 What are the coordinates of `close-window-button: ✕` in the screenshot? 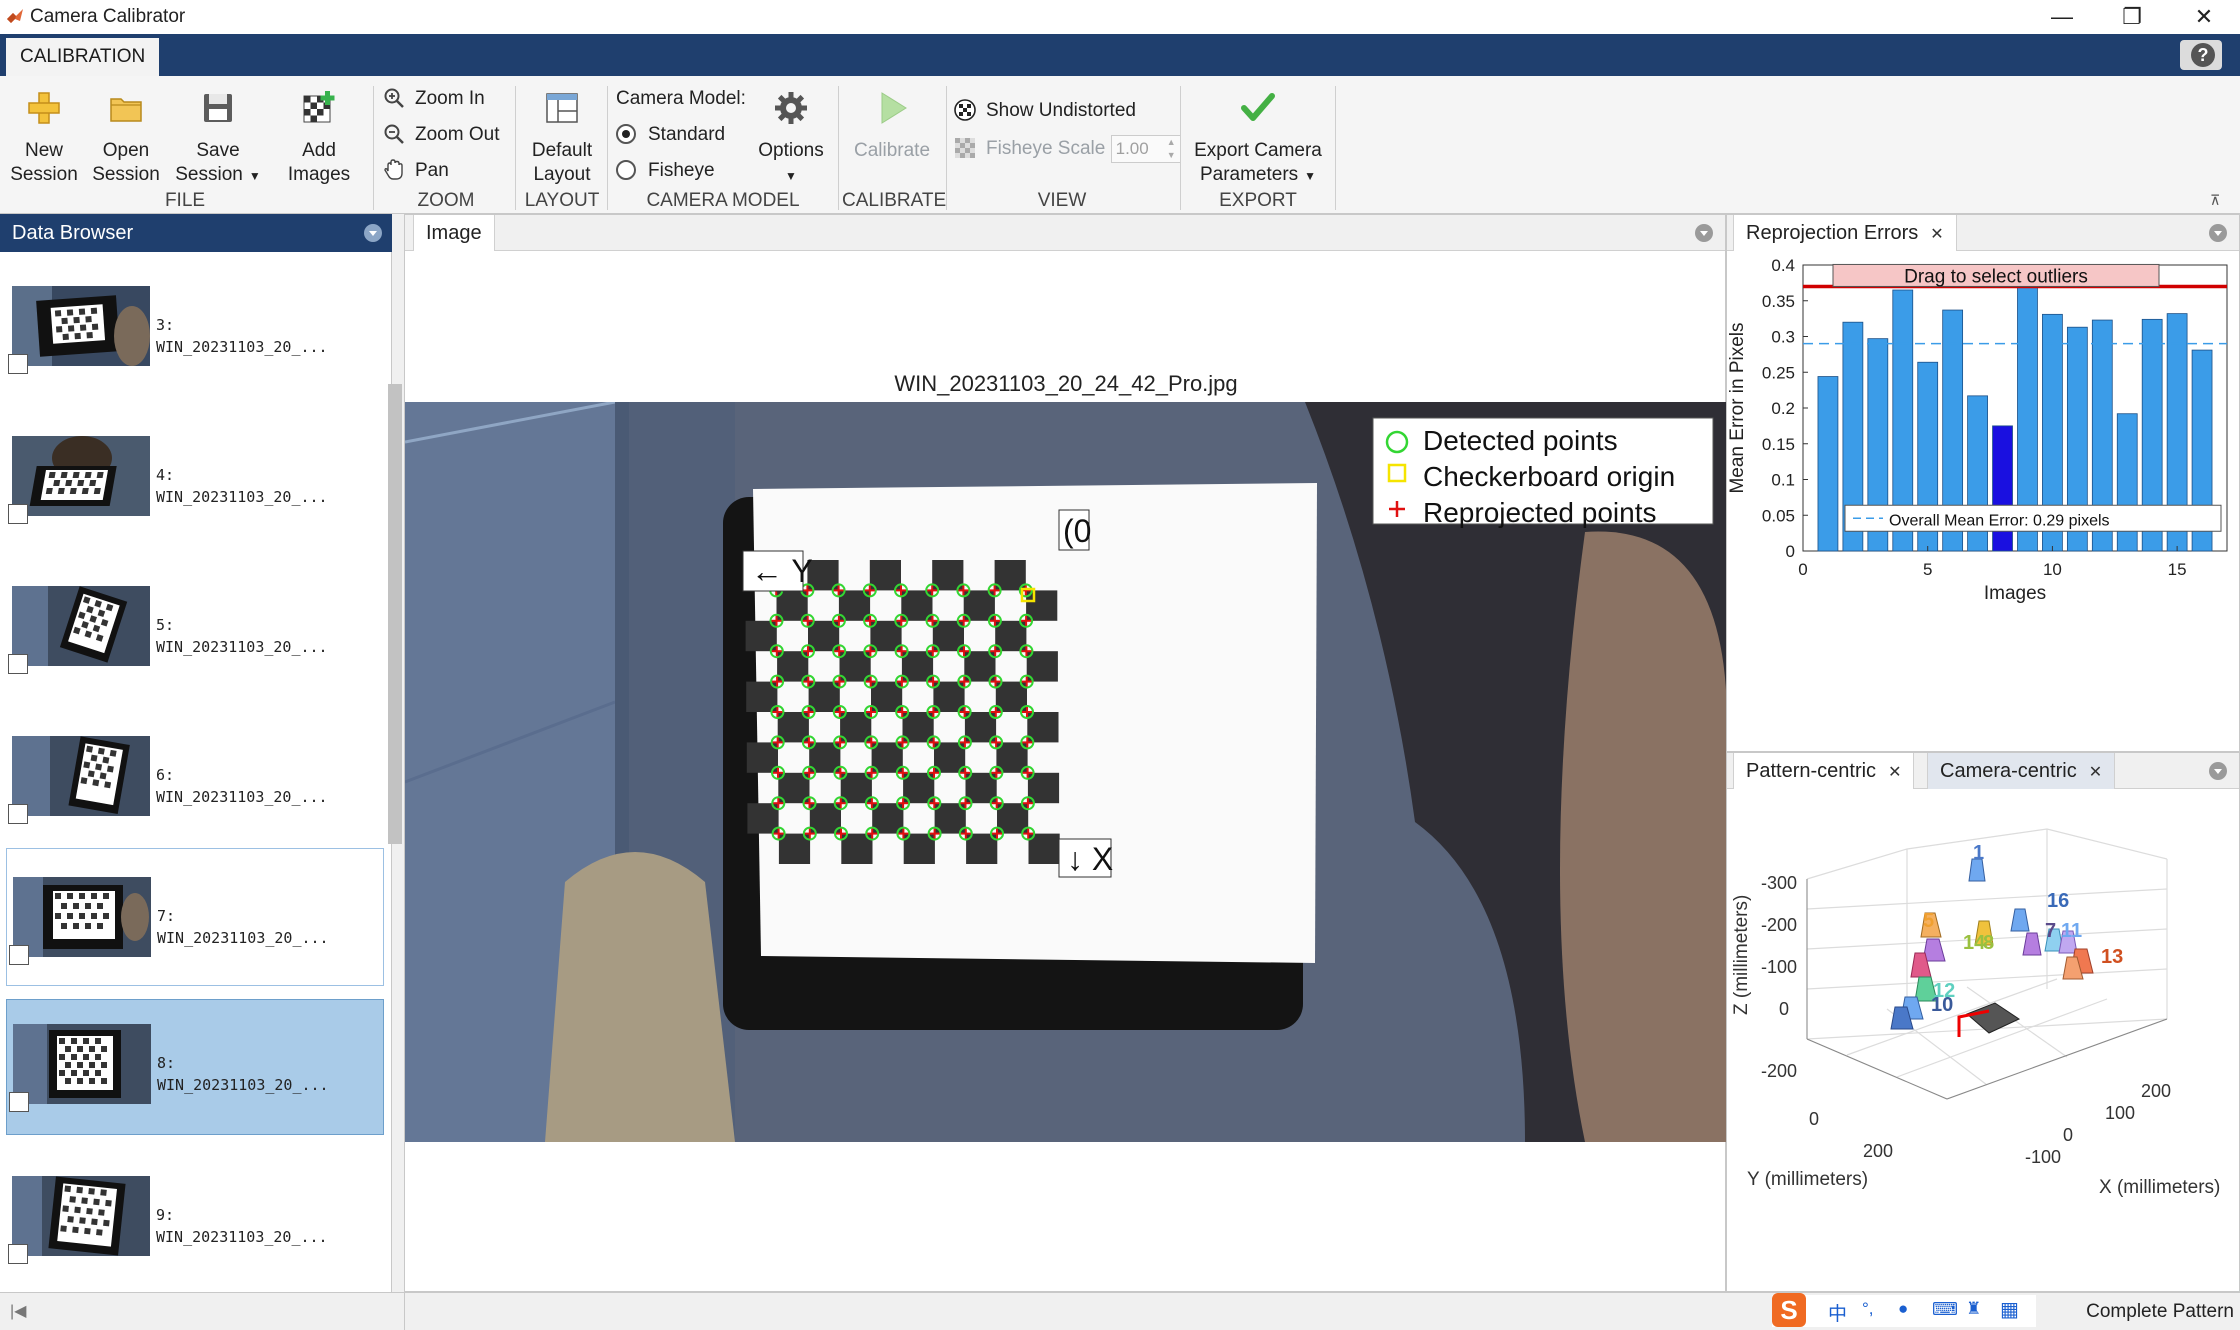 It's located at (2204, 17).